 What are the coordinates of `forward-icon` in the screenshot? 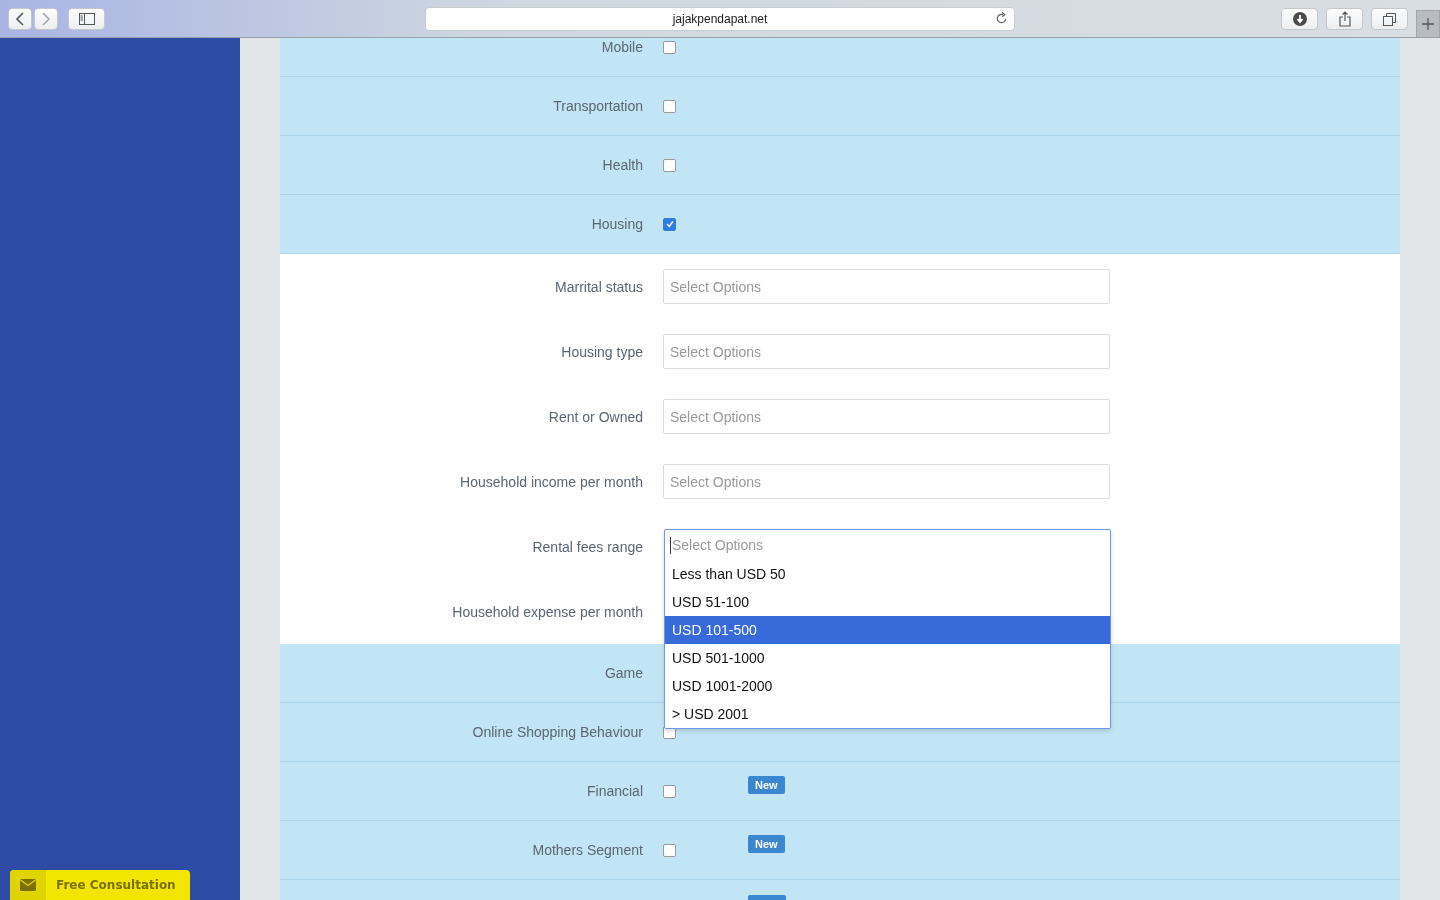 It's located at (46, 19).